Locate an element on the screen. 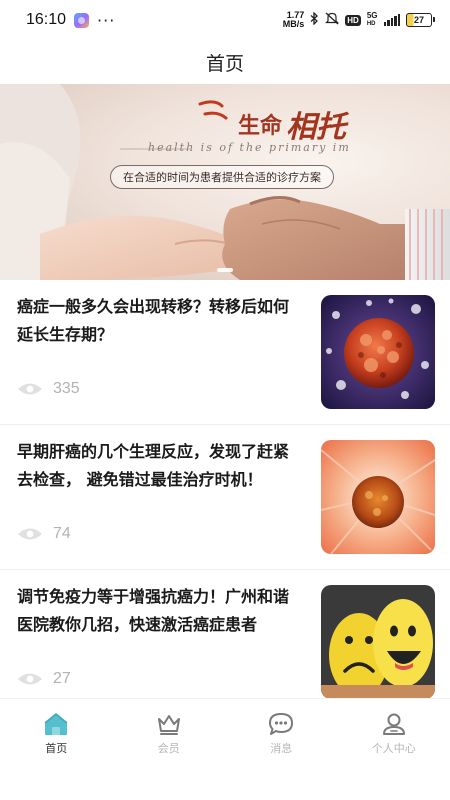 The height and width of the screenshot is (800, 450). tab-home: 首页 is located at coordinates (56, 731).